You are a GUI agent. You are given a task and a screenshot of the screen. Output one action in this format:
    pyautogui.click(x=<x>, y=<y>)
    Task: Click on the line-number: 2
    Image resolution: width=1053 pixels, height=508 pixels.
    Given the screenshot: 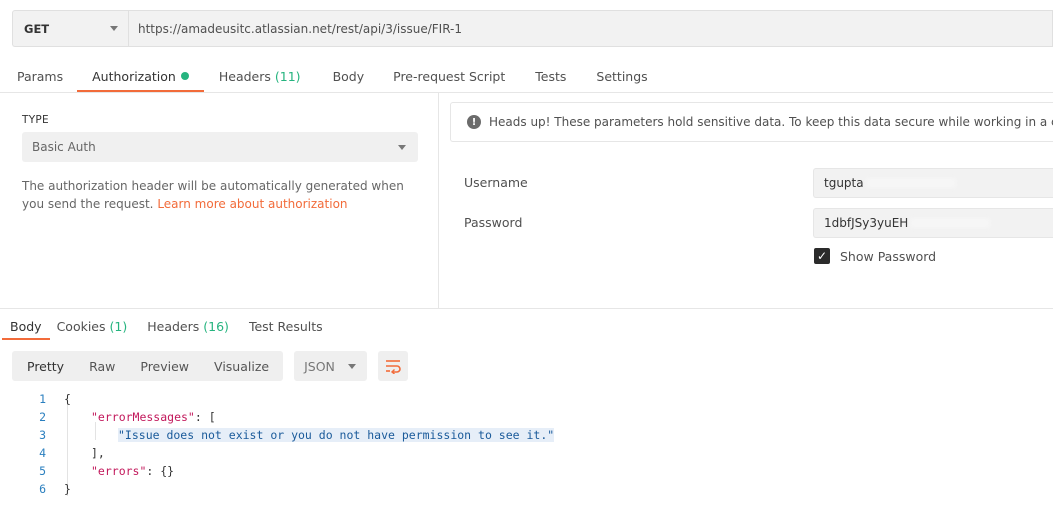 What is the action you would take?
    pyautogui.click(x=42, y=417)
    